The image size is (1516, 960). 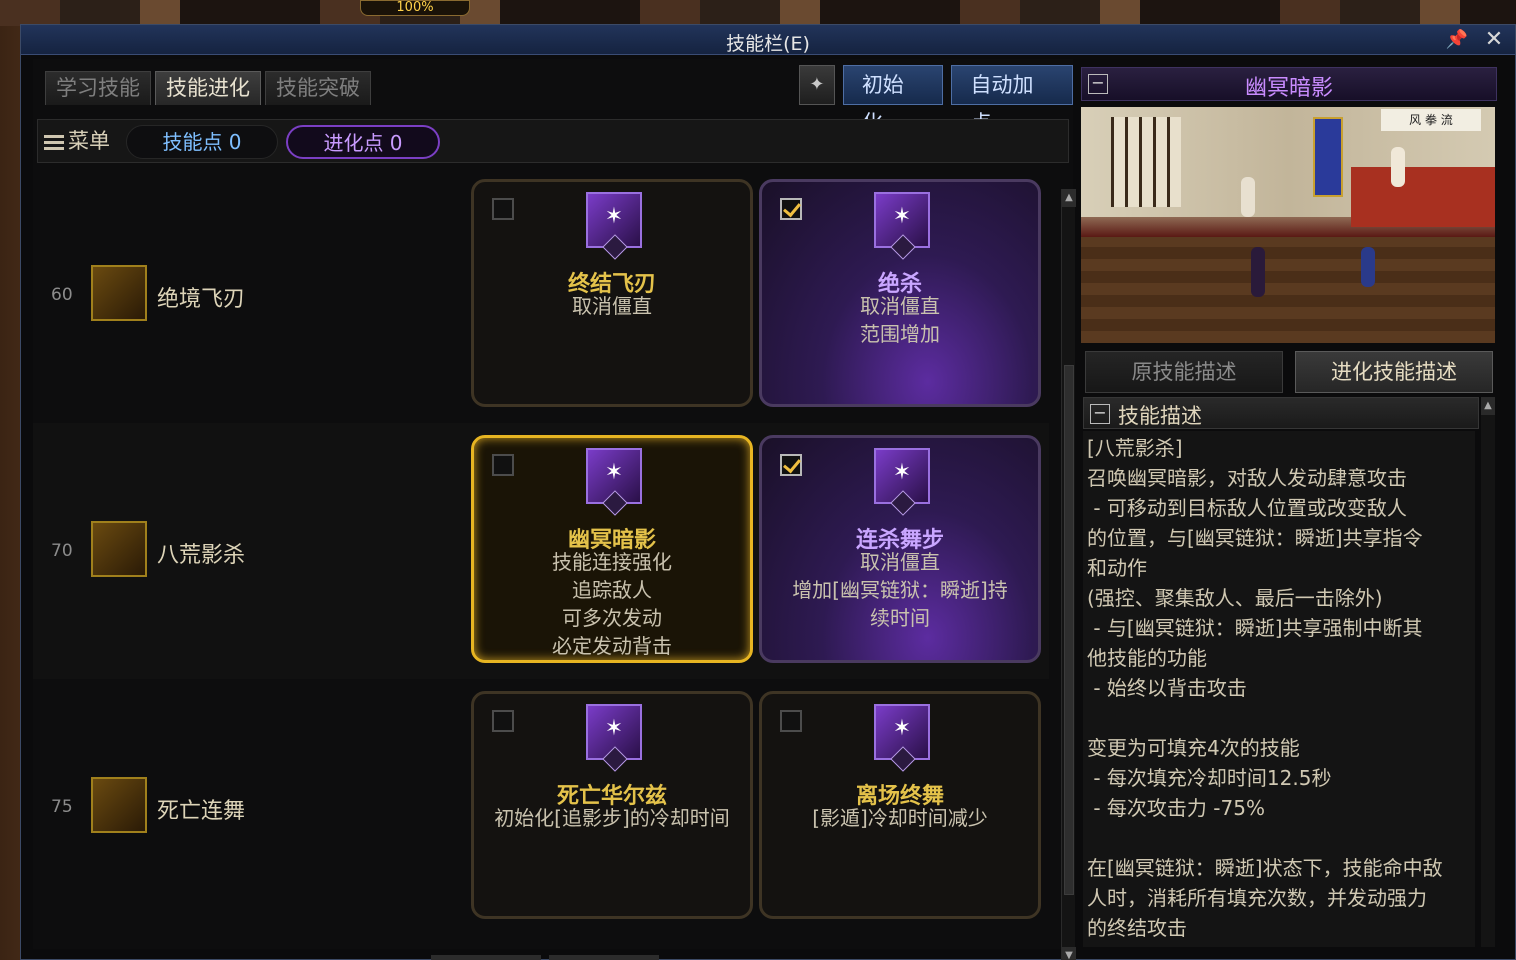 What do you see at coordinates (1488, 672) in the screenshot?
I see `description-scrollbar: ▲` at bounding box center [1488, 672].